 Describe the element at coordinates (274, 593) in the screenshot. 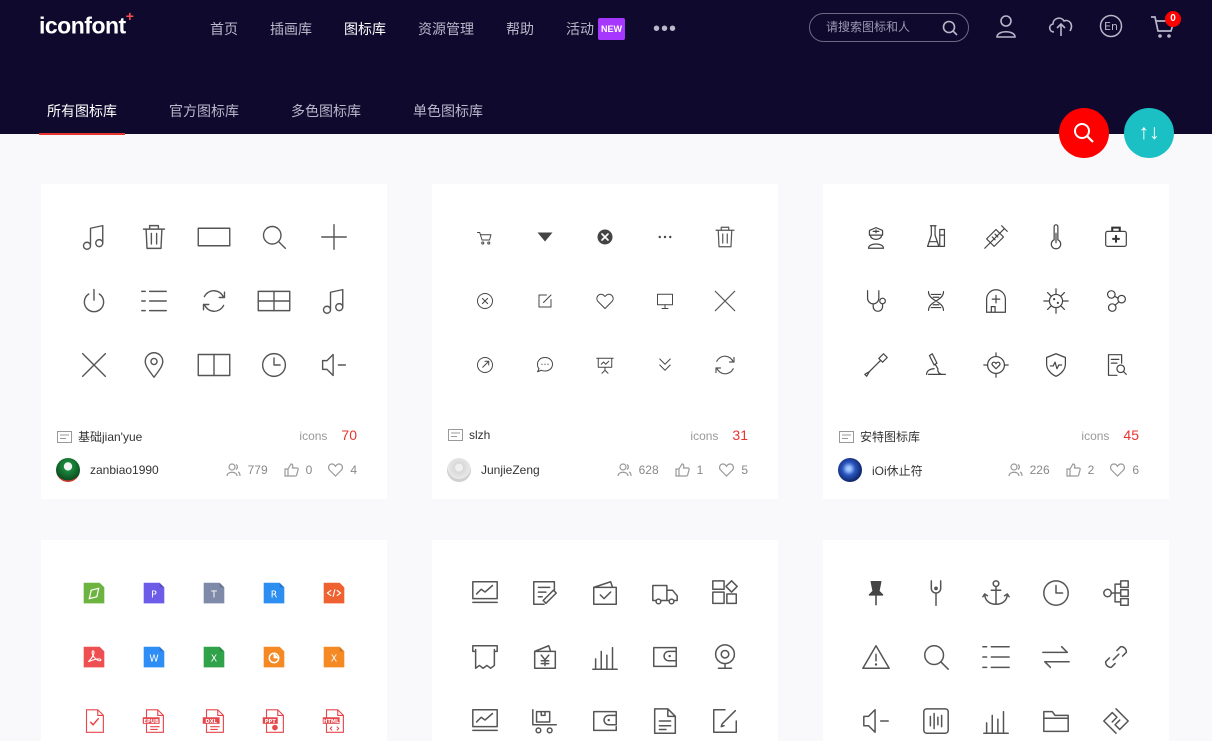

I see `icon-preview-cell: R` at that location.